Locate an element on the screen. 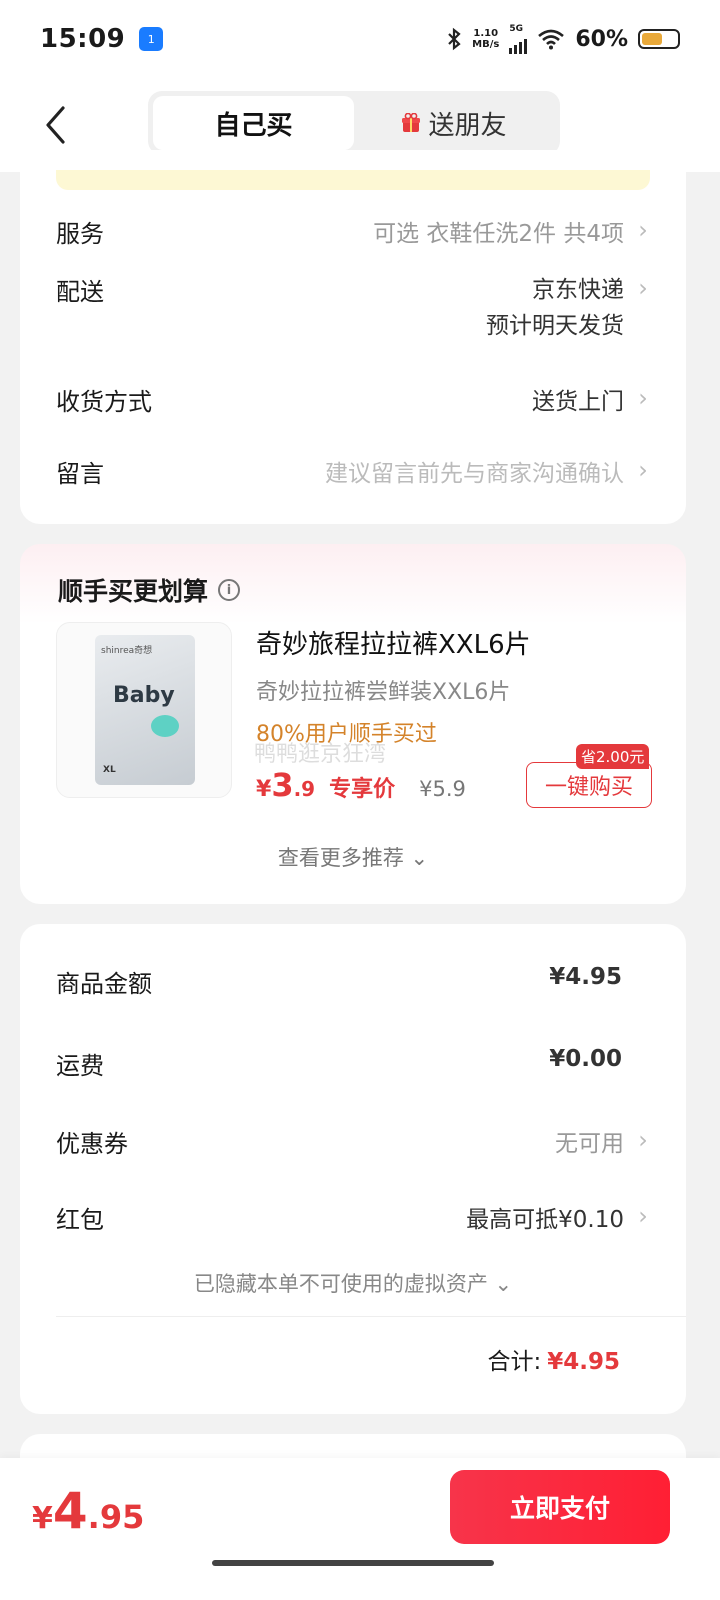 This screenshot has height=1600, width=720. pay-now-label: 立即支付 is located at coordinates (559, 1508).